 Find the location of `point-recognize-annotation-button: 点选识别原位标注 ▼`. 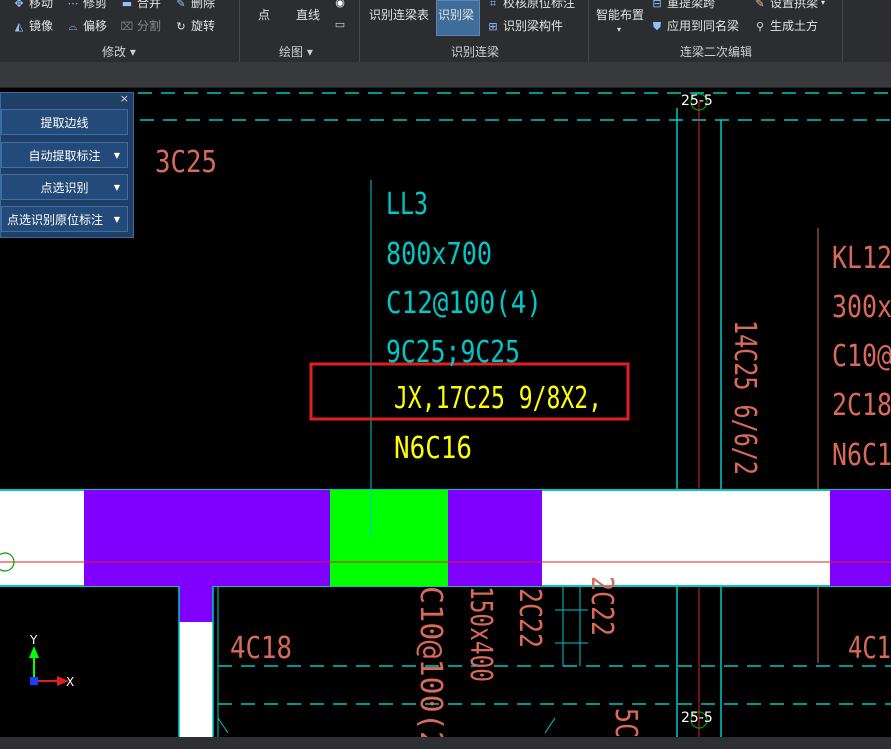

point-recognize-annotation-button: 点选识别原位标注 ▼ is located at coordinates (64, 219).